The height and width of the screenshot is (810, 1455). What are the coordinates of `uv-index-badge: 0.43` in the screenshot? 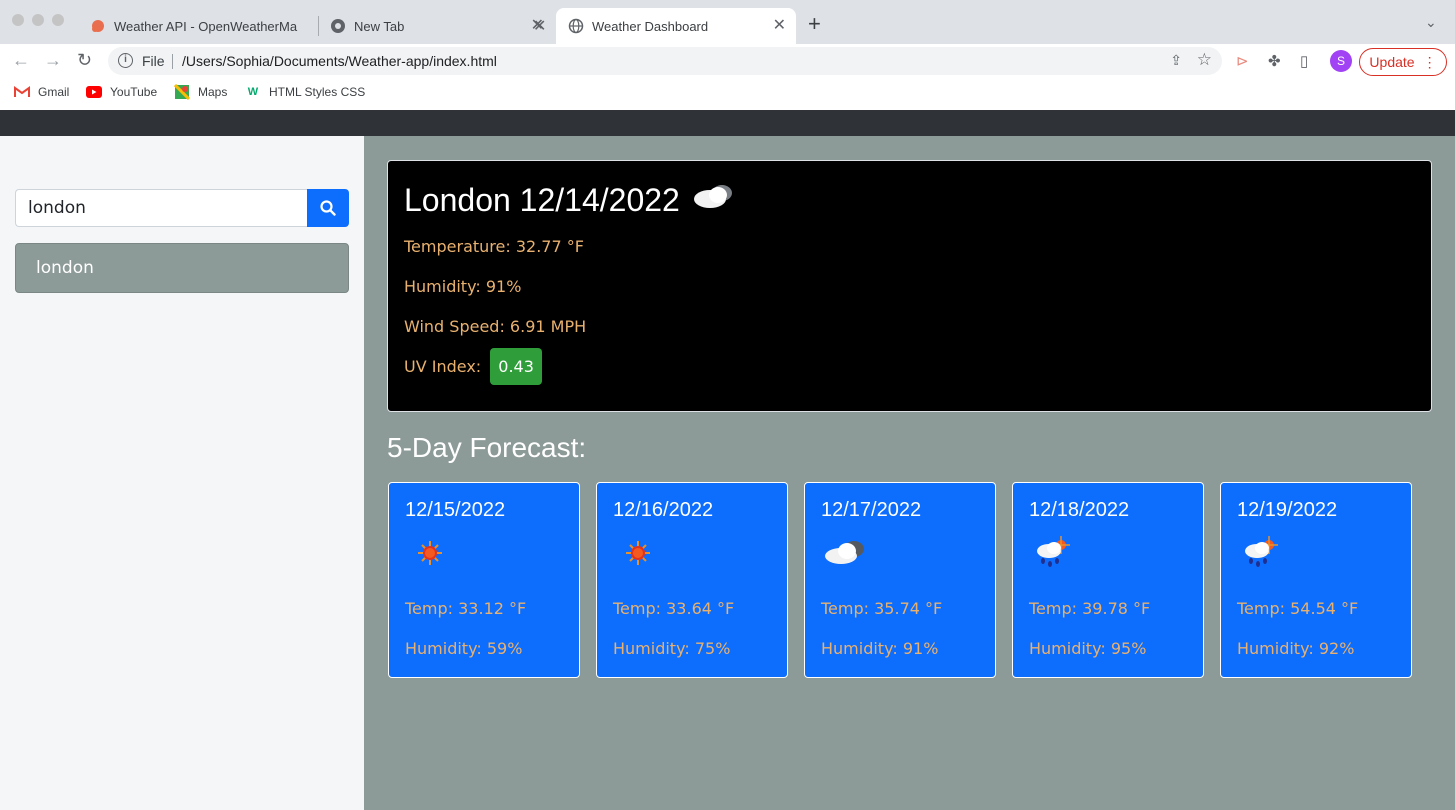 It's located at (516, 366).